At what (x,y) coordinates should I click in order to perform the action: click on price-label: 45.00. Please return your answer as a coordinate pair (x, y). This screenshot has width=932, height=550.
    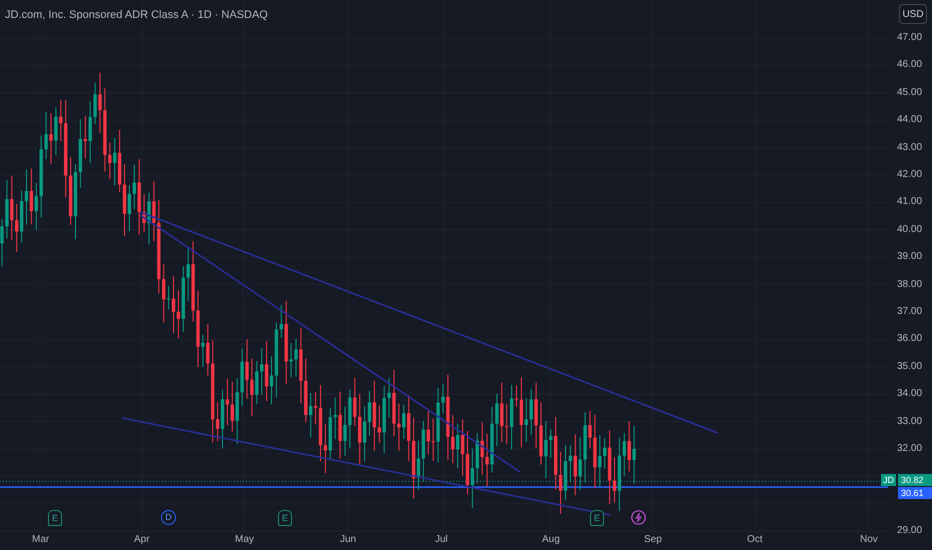
    Looking at the image, I should click on (909, 92).